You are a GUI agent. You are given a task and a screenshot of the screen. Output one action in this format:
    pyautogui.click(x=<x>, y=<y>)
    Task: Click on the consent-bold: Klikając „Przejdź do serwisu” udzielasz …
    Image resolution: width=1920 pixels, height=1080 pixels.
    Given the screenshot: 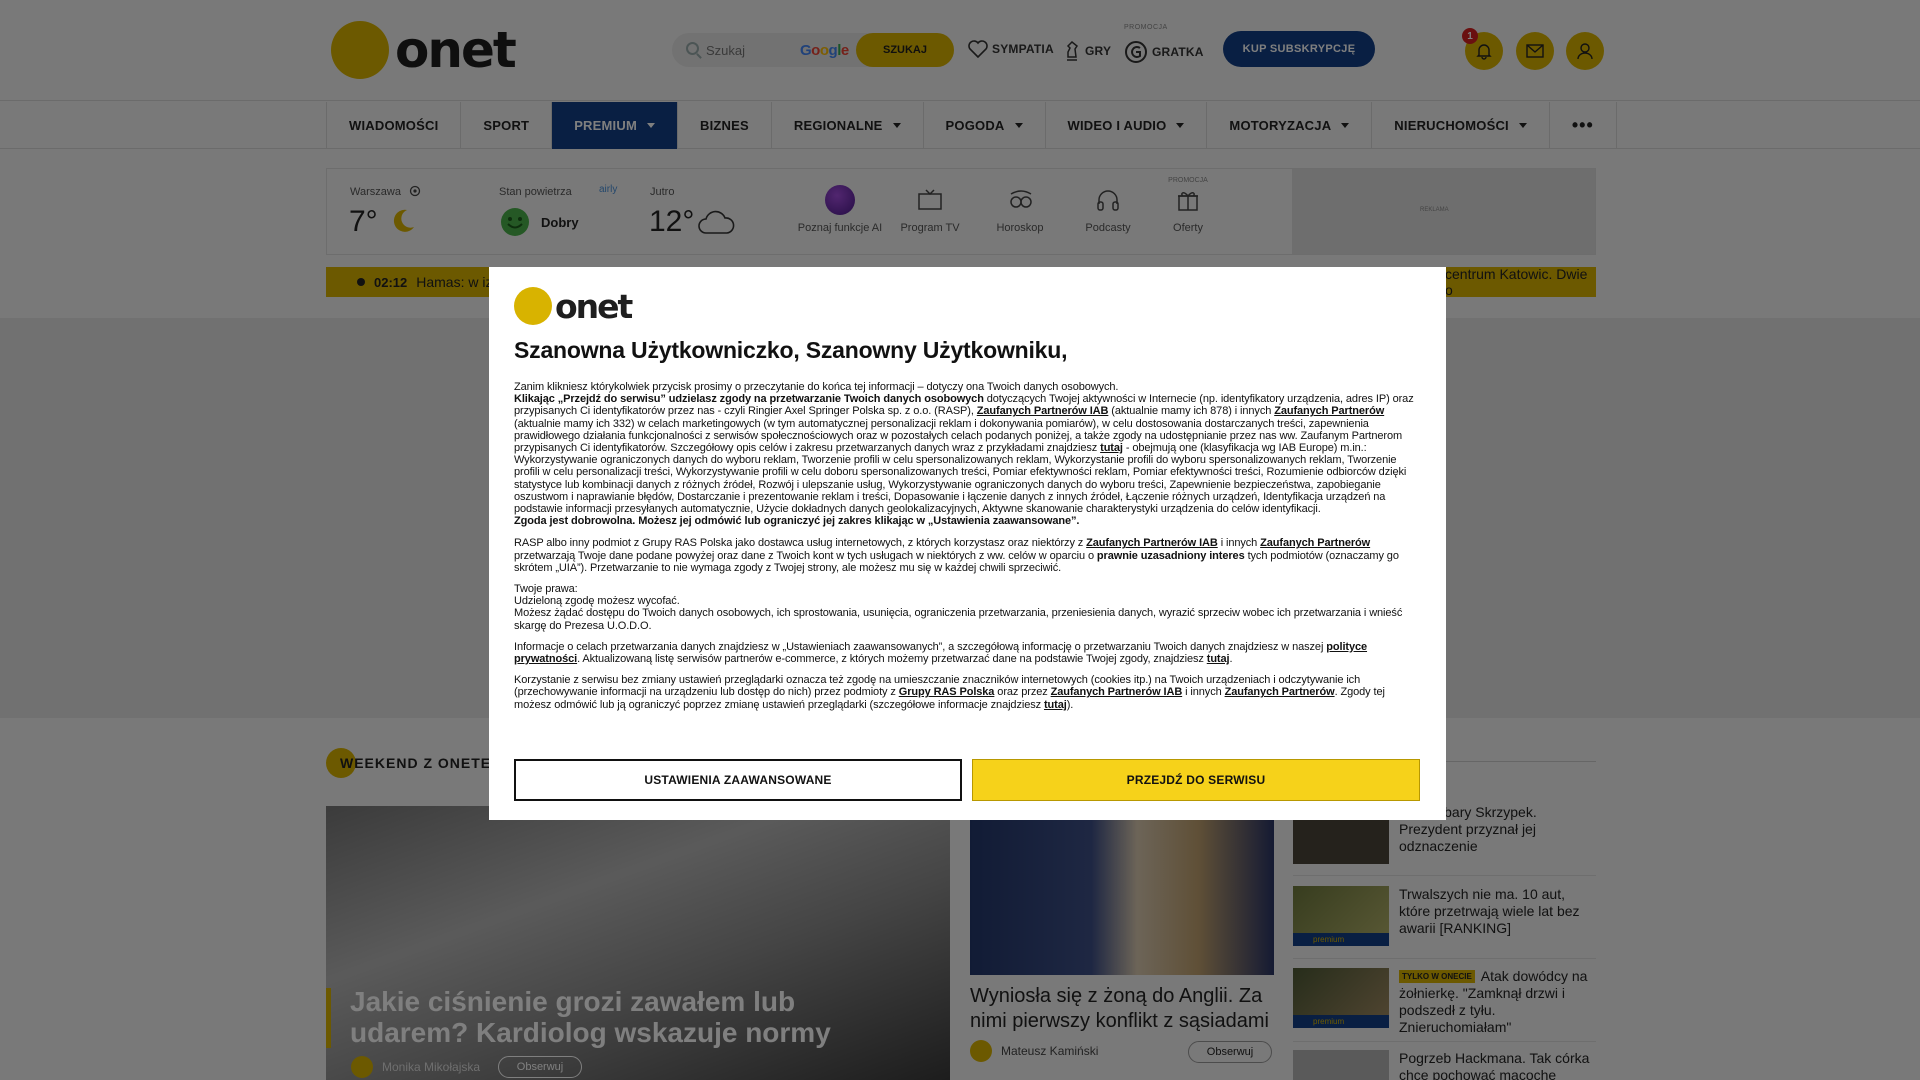 What is the action you would take?
    pyautogui.click(x=749, y=399)
    